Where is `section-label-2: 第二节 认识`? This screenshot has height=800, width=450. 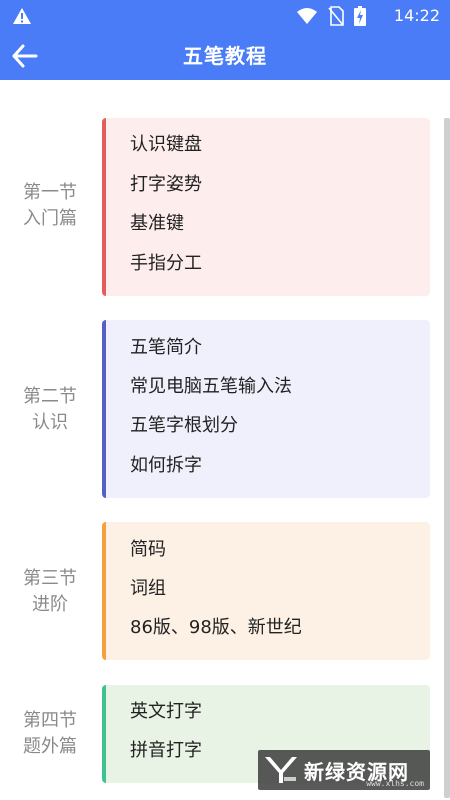
section-label-2: 第二节 认识 is located at coordinates (50, 410).